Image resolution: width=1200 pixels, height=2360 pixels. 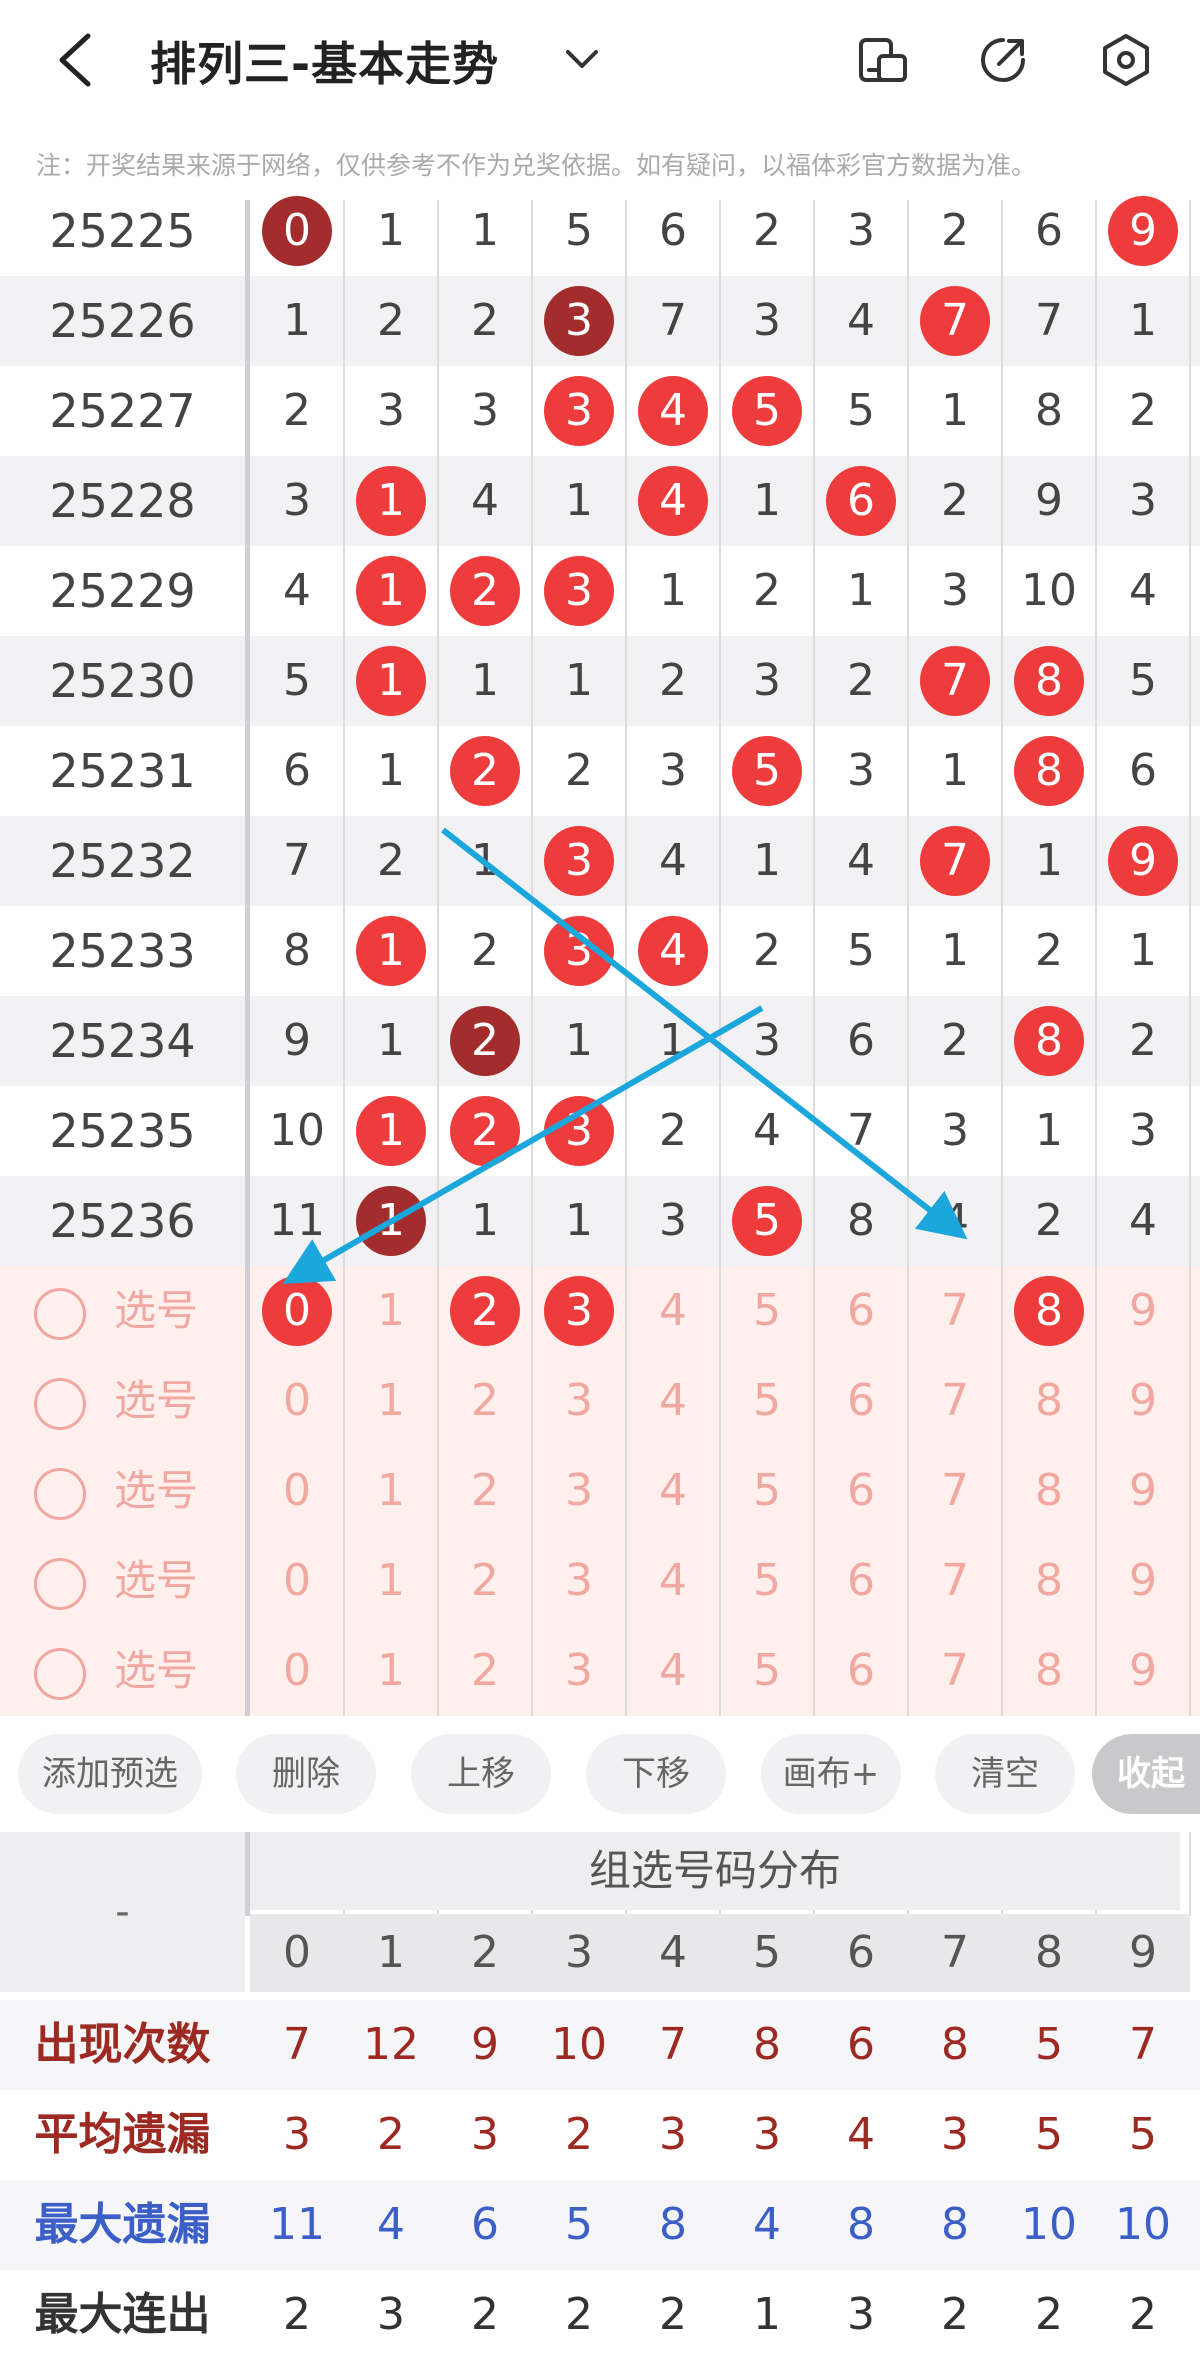 I want to click on draw-ball: 8, so click(x=1049, y=771).